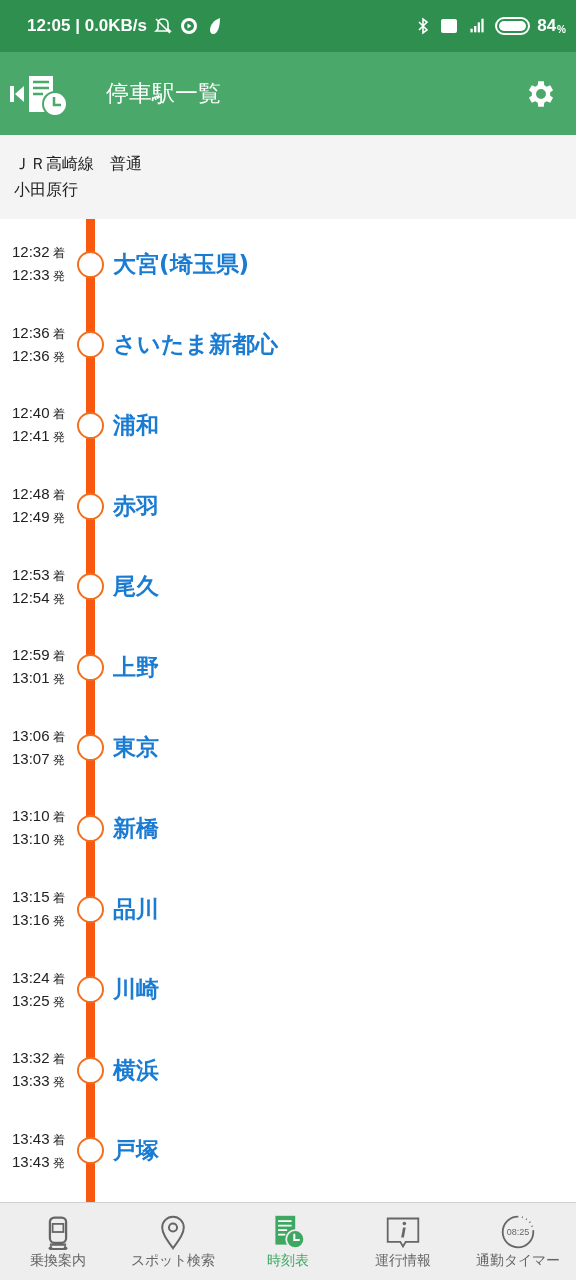 Image resolution: width=576 pixels, height=1280 pixels. I want to click on station-name: 新橋, so click(136, 828).